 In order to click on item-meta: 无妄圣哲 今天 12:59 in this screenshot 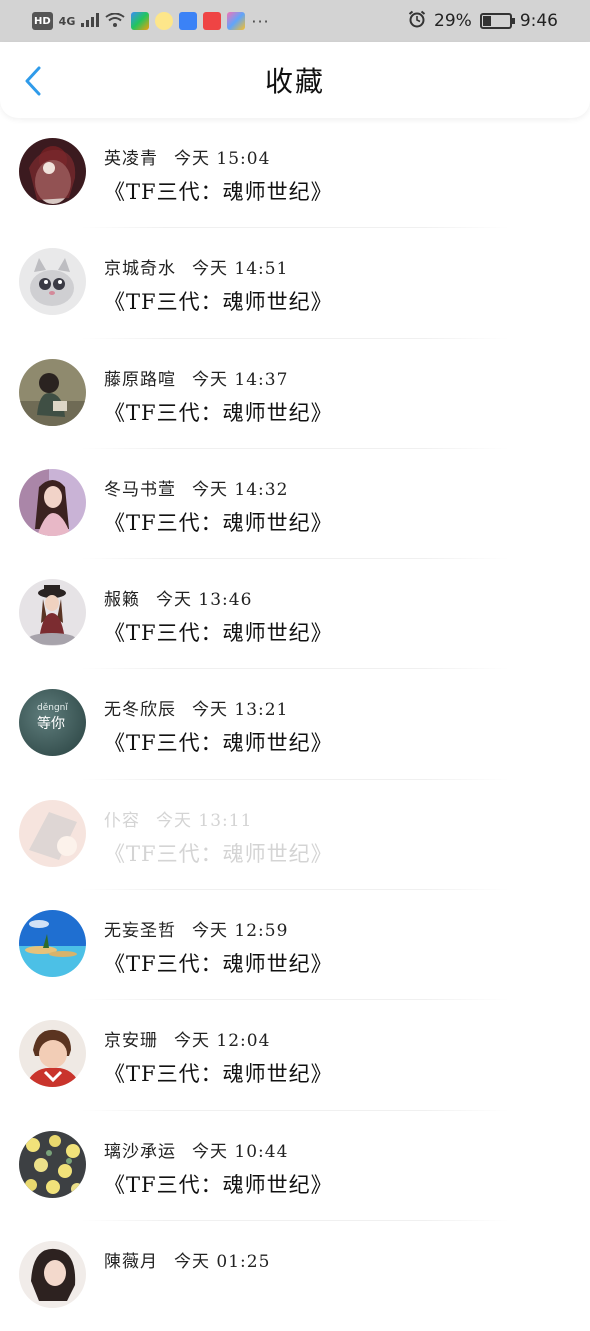, I will do `click(196, 928)`.